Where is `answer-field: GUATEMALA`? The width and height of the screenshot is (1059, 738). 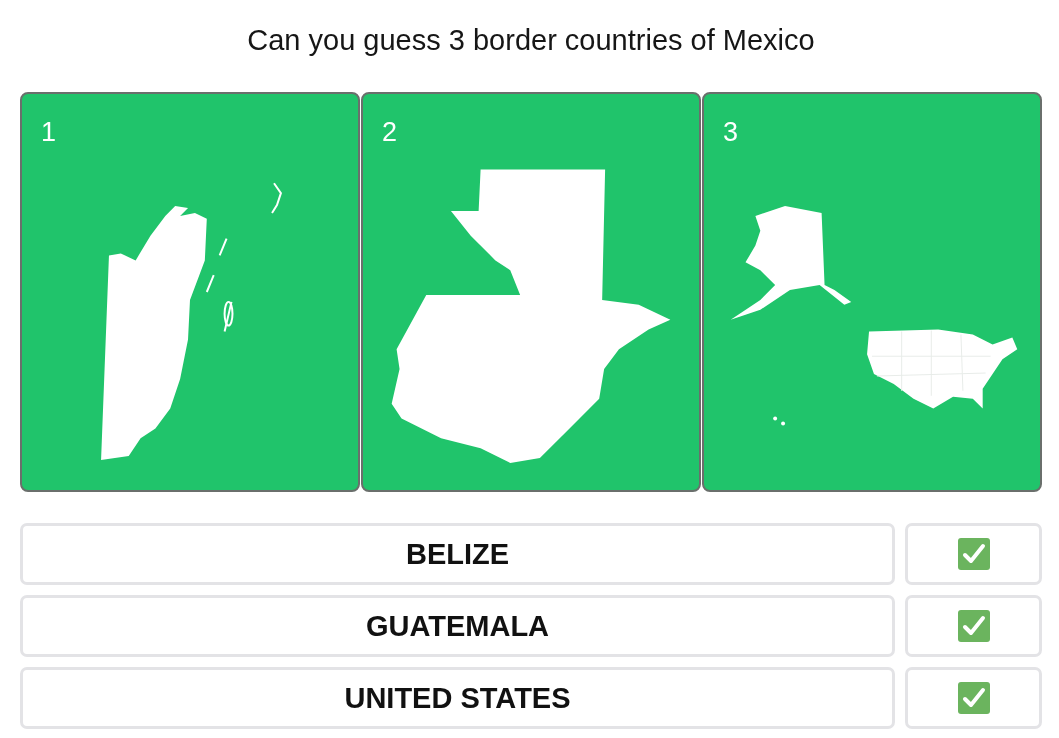 answer-field: GUATEMALA is located at coordinates (457, 626).